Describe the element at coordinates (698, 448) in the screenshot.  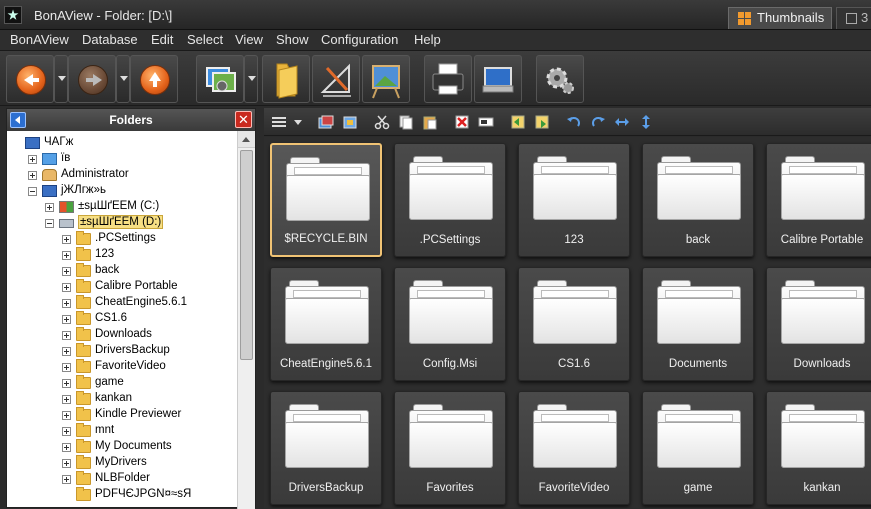
I see `folder-thumbnail: game` at that location.